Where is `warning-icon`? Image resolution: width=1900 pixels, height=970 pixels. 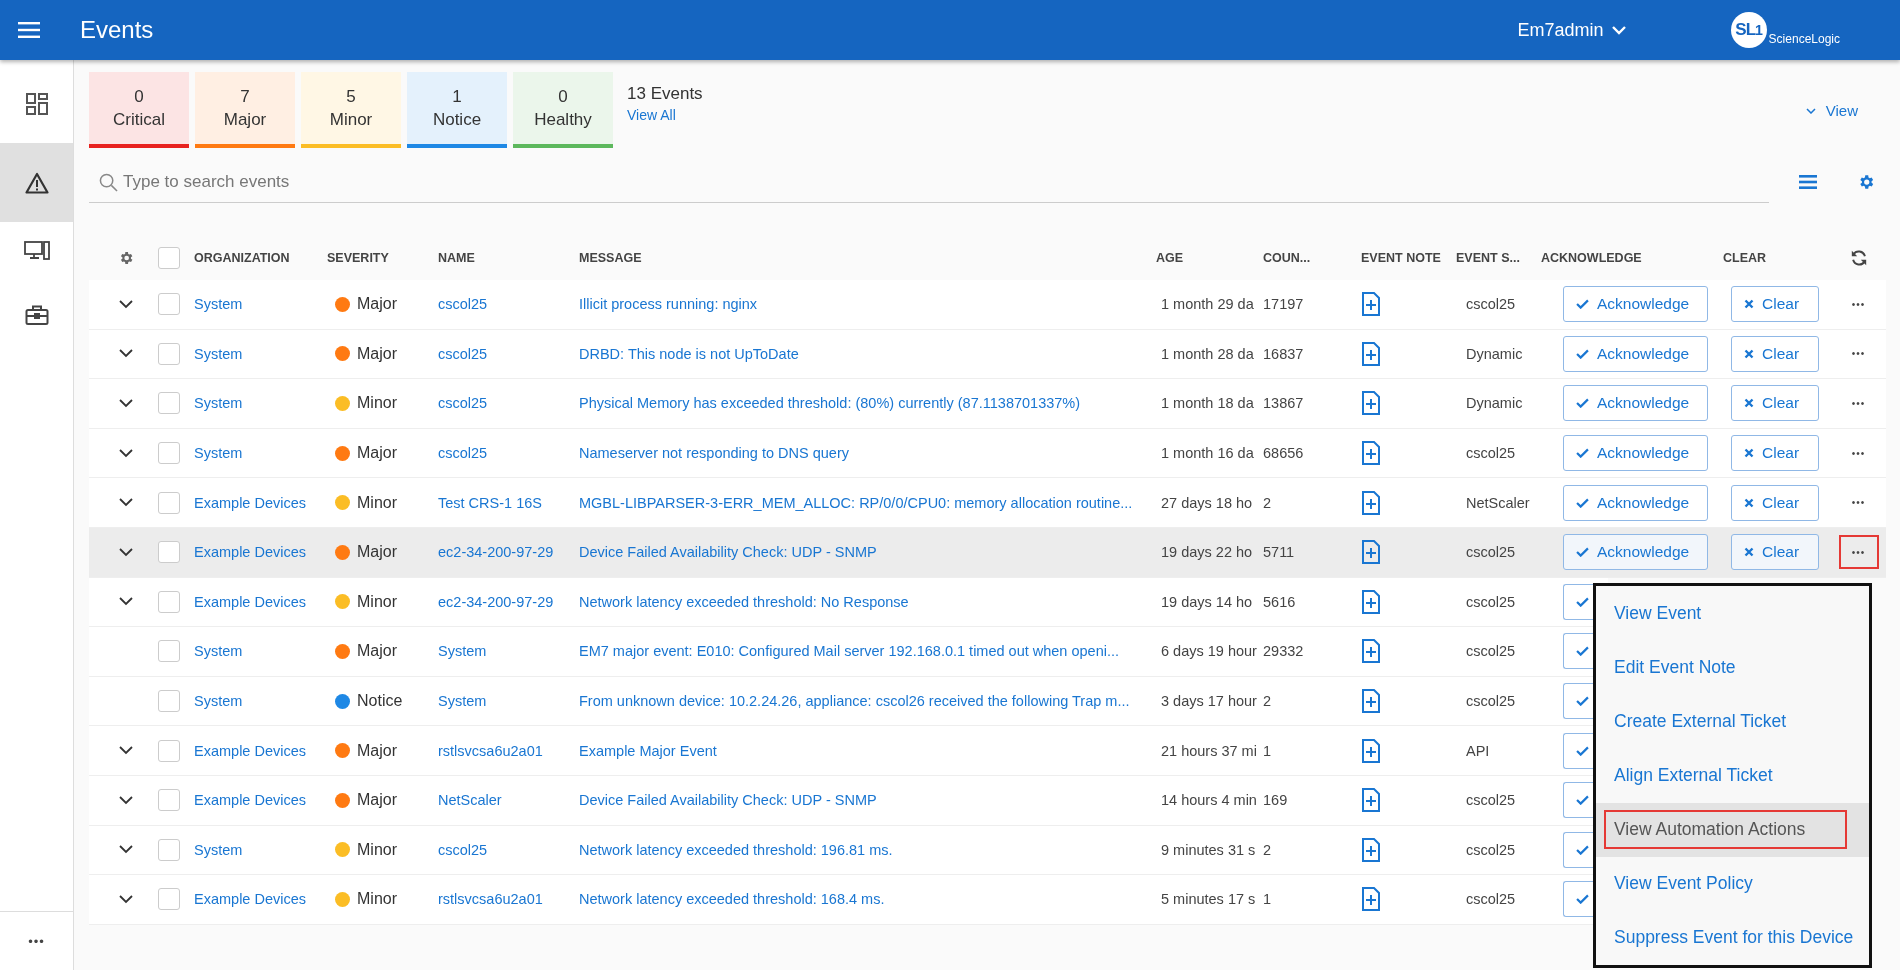 warning-icon is located at coordinates (36, 182).